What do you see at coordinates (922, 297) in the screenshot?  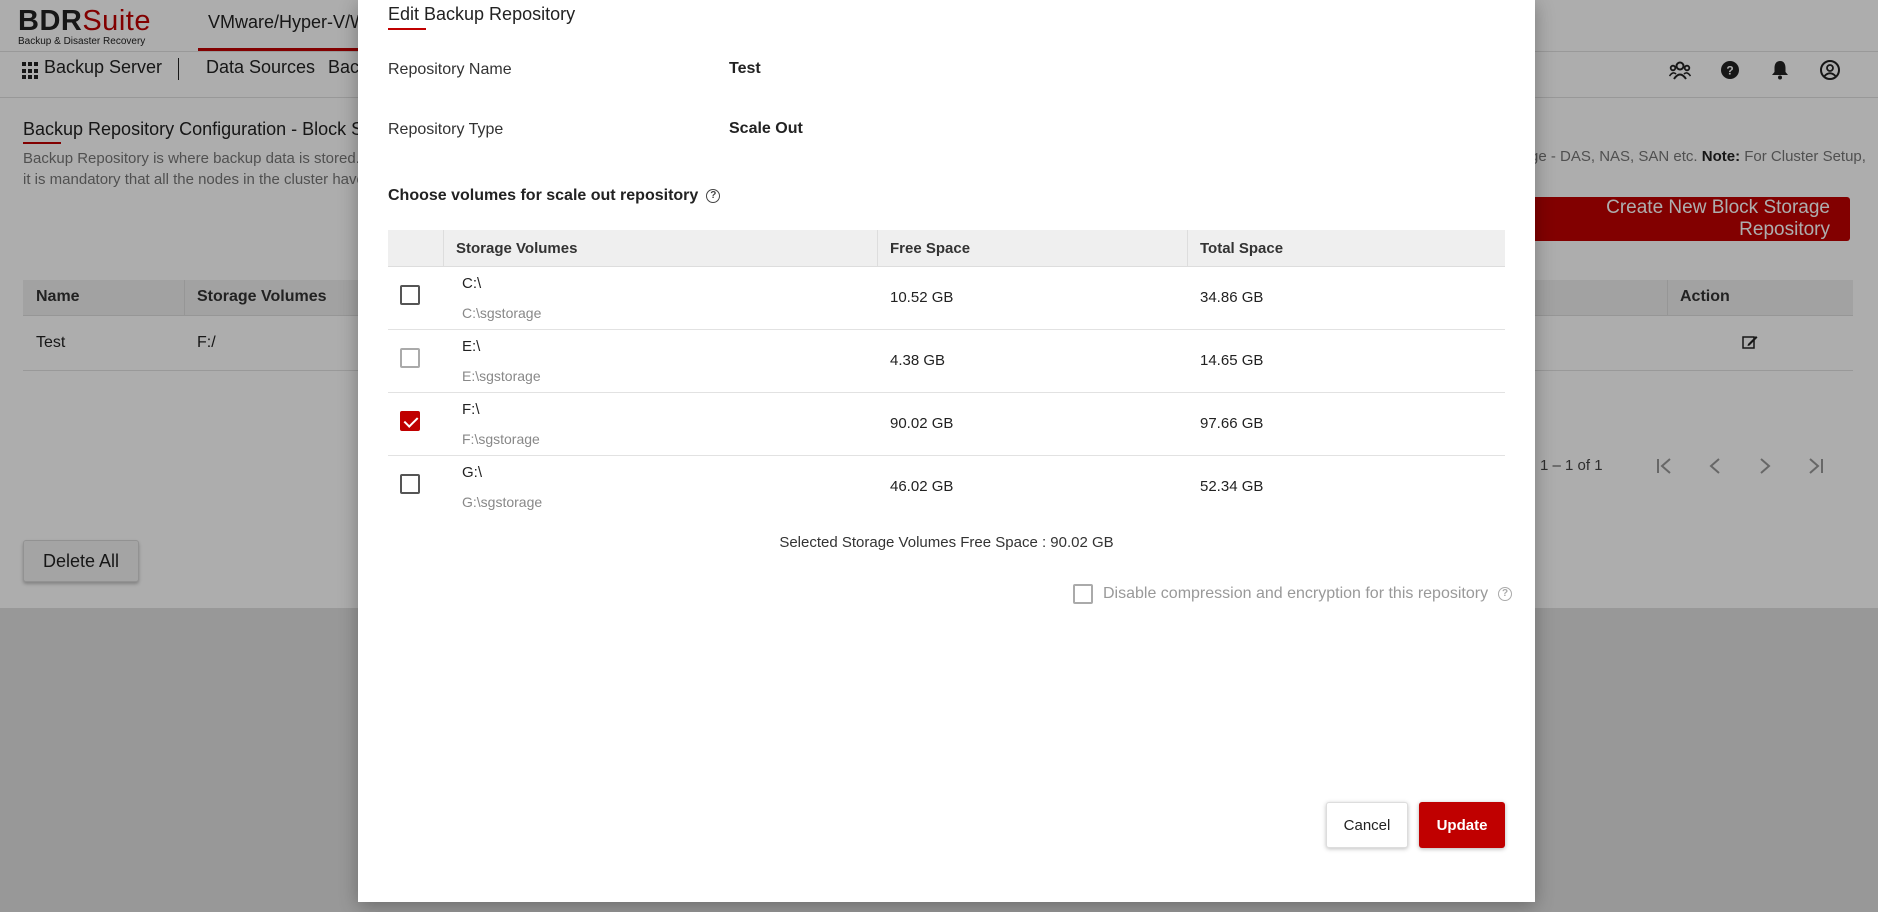 I see `volume-free-space: 10.52 GB` at bounding box center [922, 297].